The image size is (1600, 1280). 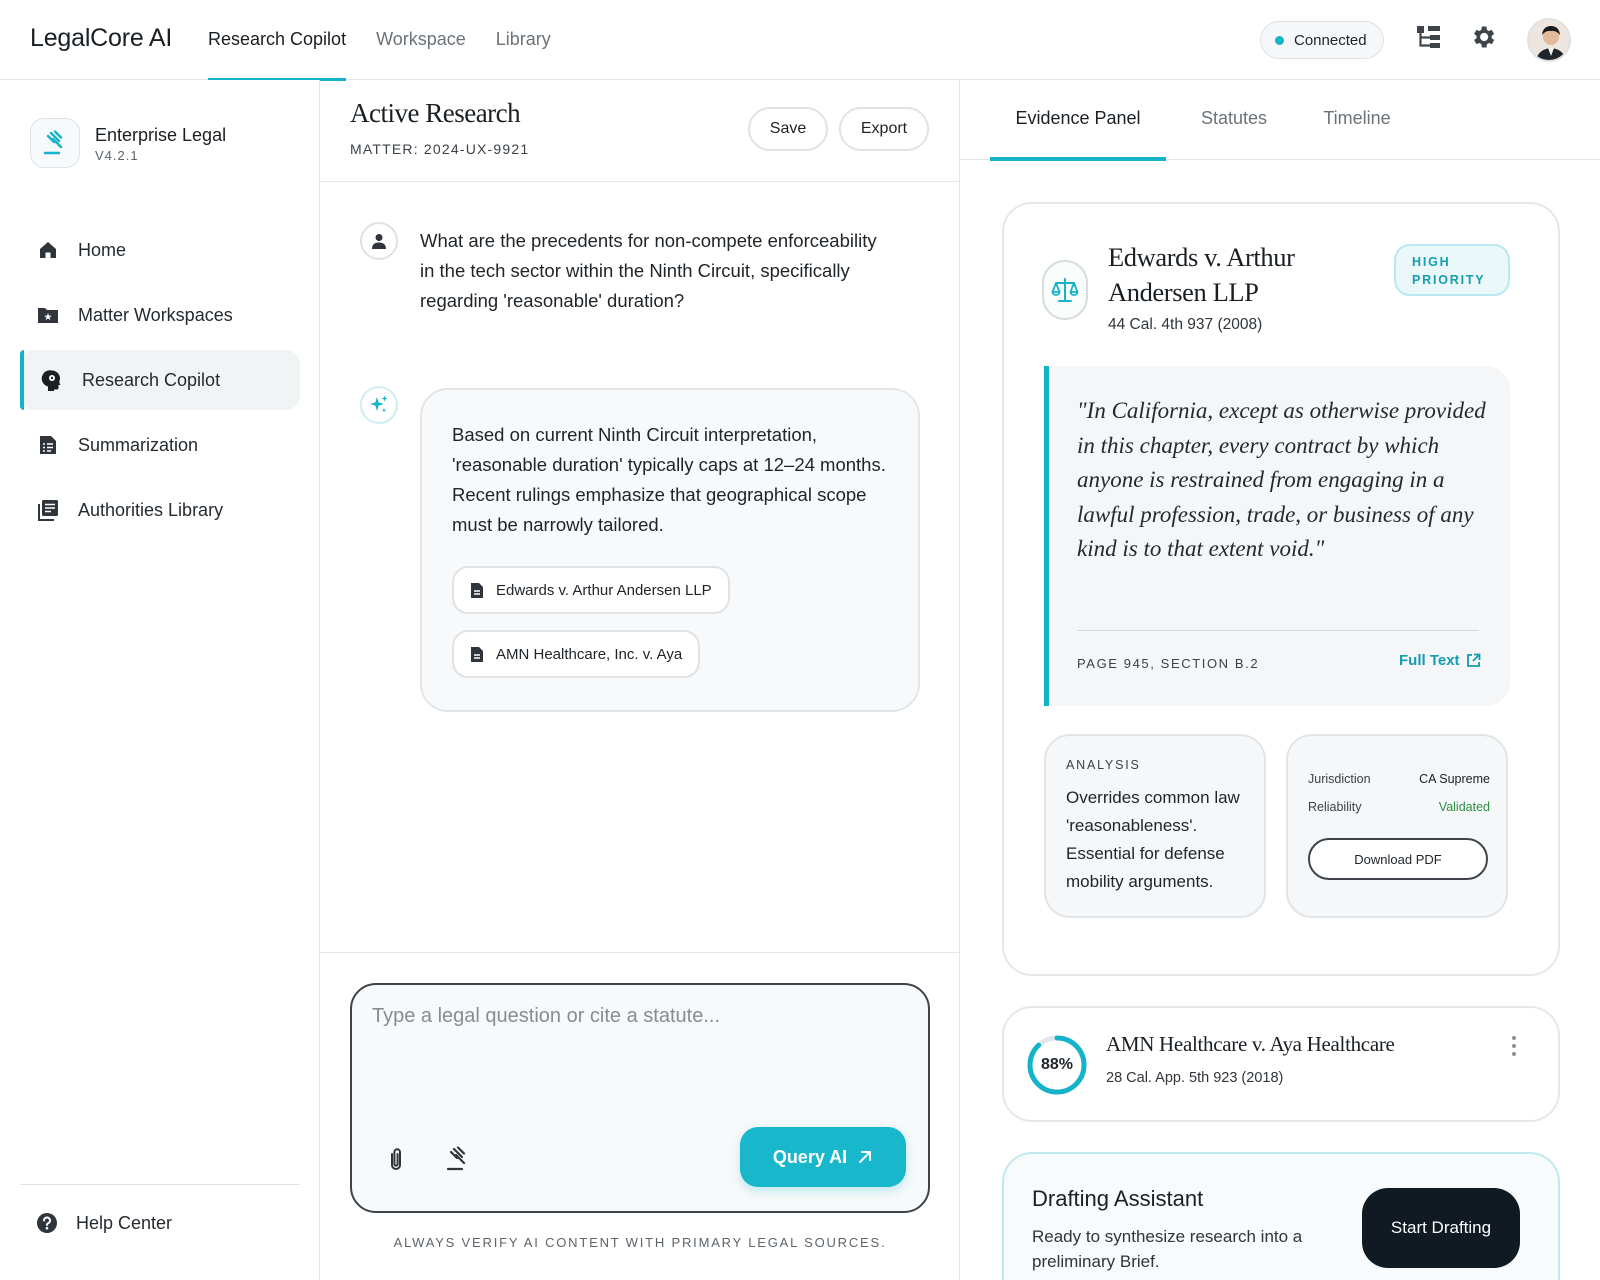 What do you see at coordinates (52, 380) in the screenshot?
I see `brain-head-icon` at bounding box center [52, 380].